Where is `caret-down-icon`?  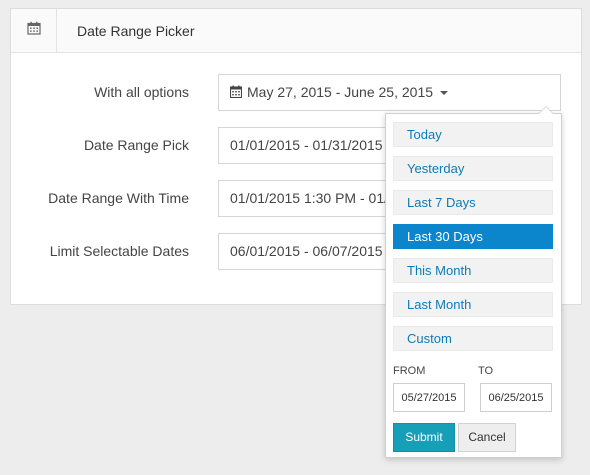
caret-down-icon is located at coordinates (444, 93).